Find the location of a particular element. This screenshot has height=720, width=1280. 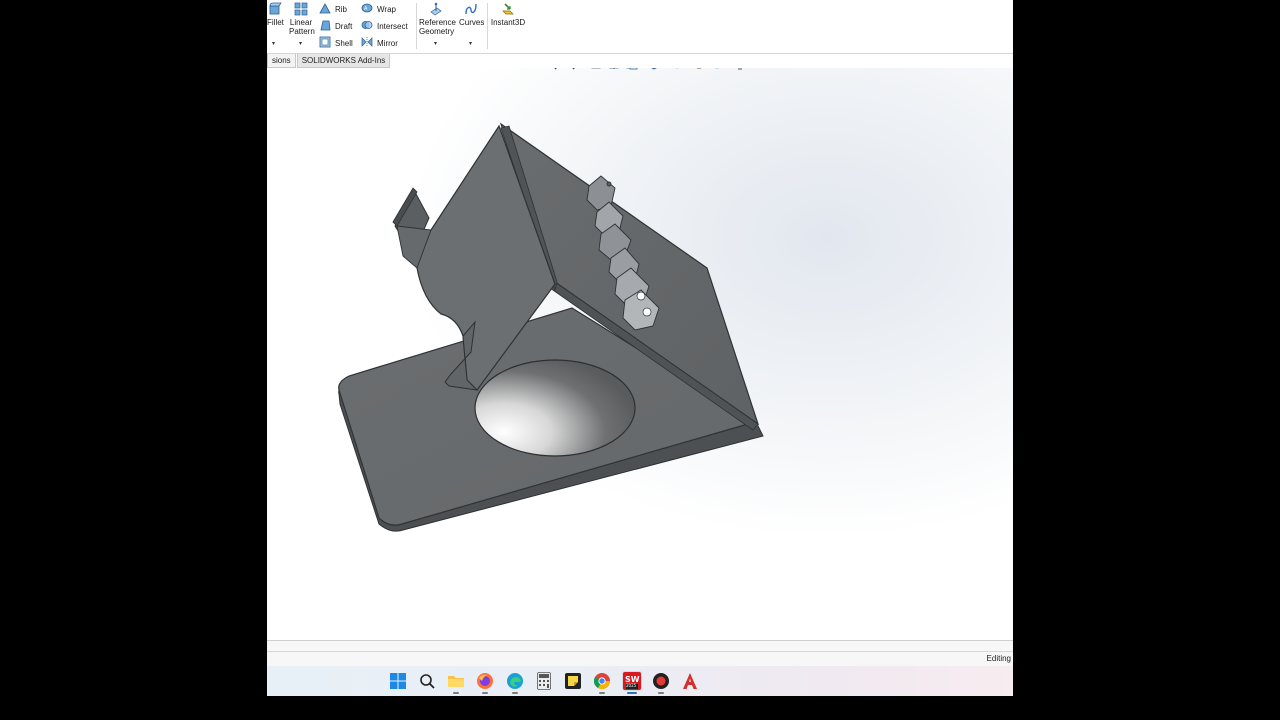

recorder-icon is located at coordinates (661, 682).